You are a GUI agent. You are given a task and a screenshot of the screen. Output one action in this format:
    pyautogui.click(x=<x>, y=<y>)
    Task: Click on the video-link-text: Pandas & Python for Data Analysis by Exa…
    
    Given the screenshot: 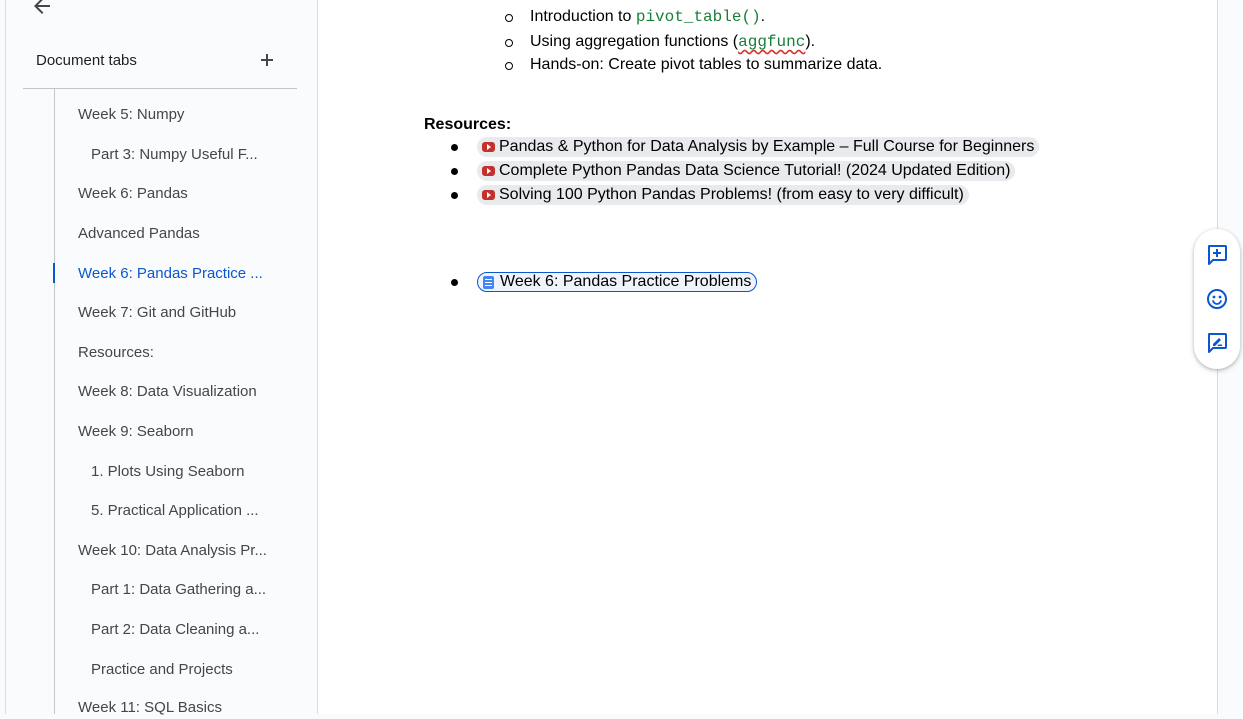 What is the action you would take?
    pyautogui.click(x=766, y=146)
    